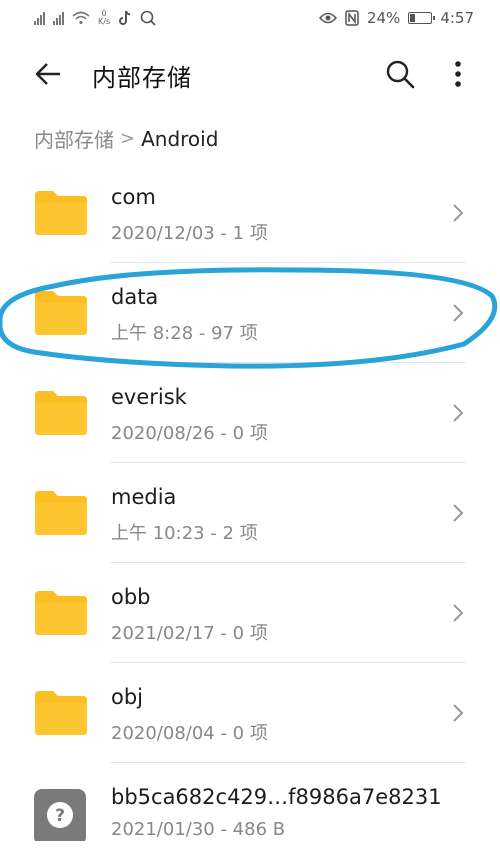 The image size is (500, 866). Describe the element at coordinates (189, 633) in the screenshot. I see `file-meta: 2021/02/17 - 0 项` at that location.